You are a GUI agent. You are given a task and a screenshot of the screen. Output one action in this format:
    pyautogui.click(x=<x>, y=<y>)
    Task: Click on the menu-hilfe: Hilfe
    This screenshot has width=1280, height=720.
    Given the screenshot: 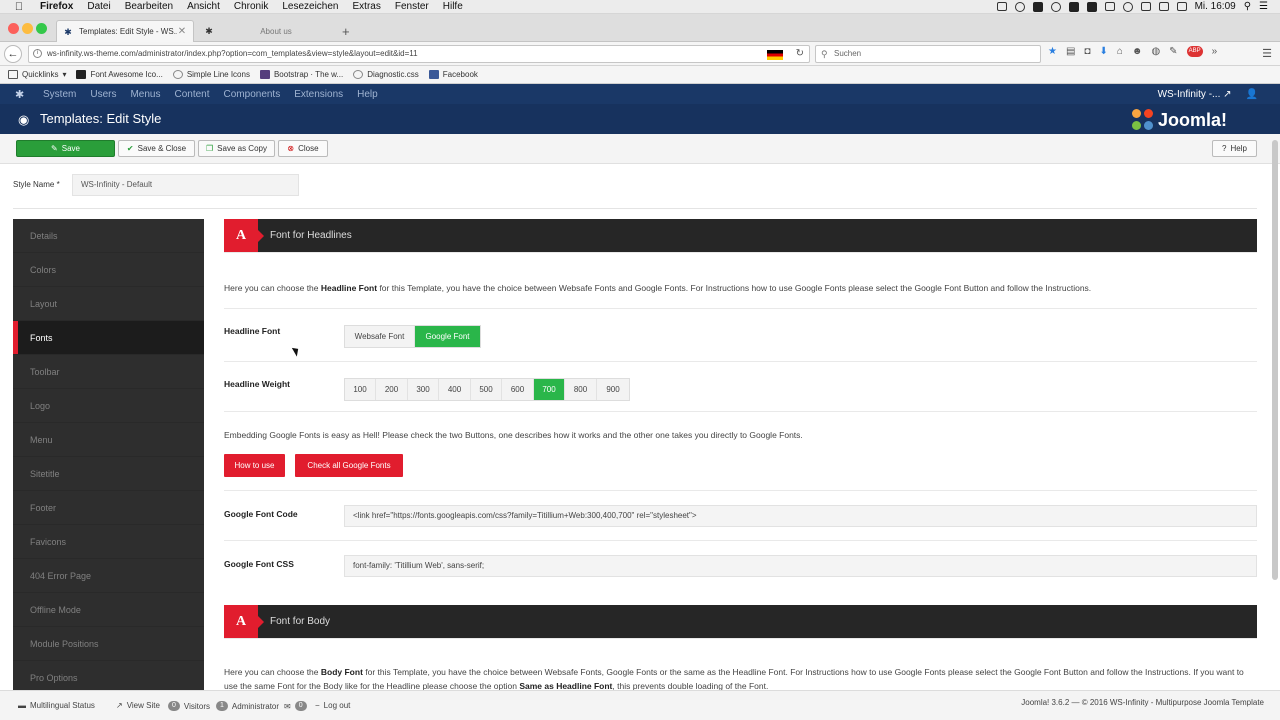 What is the action you would take?
    pyautogui.click(x=453, y=6)
    